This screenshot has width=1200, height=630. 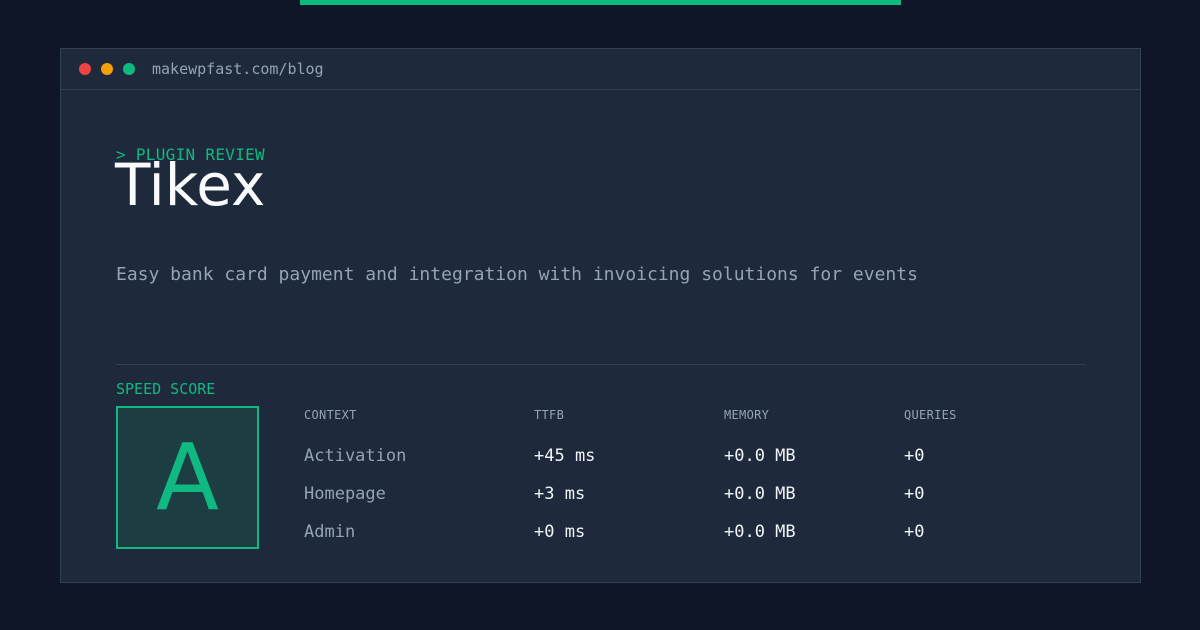 I want to click on speed-grade: A, so click(x=187, y=477).